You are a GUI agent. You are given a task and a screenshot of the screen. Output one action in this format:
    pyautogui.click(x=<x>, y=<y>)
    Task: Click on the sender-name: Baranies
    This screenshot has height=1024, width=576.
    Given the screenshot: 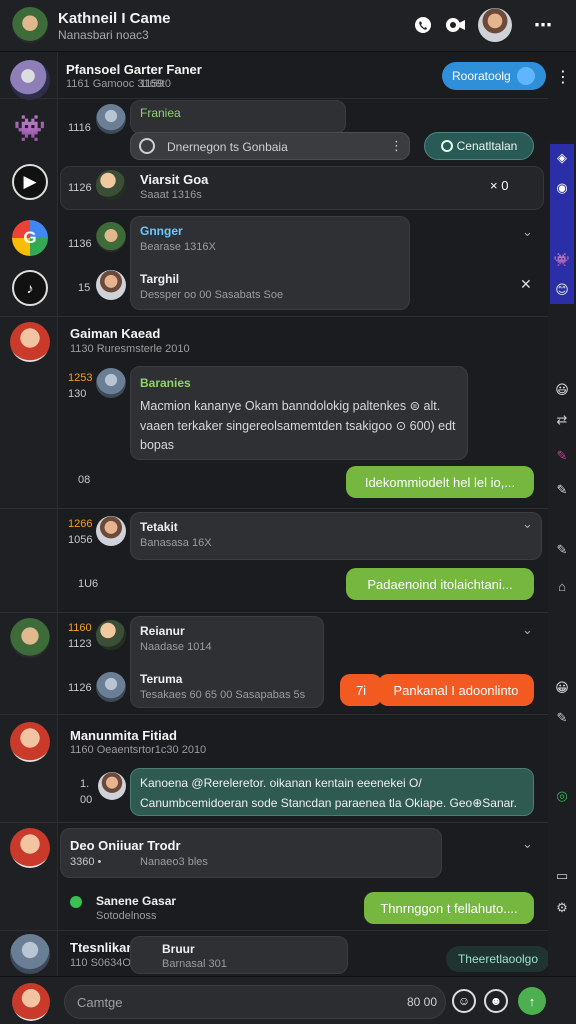 What is the action you would take?
    pyautogui.click(x=165, y=383)
    